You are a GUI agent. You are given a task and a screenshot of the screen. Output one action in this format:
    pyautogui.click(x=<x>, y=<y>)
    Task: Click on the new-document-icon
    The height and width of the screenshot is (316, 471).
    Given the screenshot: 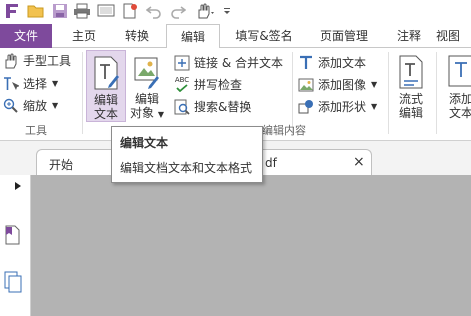 What is the action you would take?
    pyautogui.click(x=130, y=11)
    